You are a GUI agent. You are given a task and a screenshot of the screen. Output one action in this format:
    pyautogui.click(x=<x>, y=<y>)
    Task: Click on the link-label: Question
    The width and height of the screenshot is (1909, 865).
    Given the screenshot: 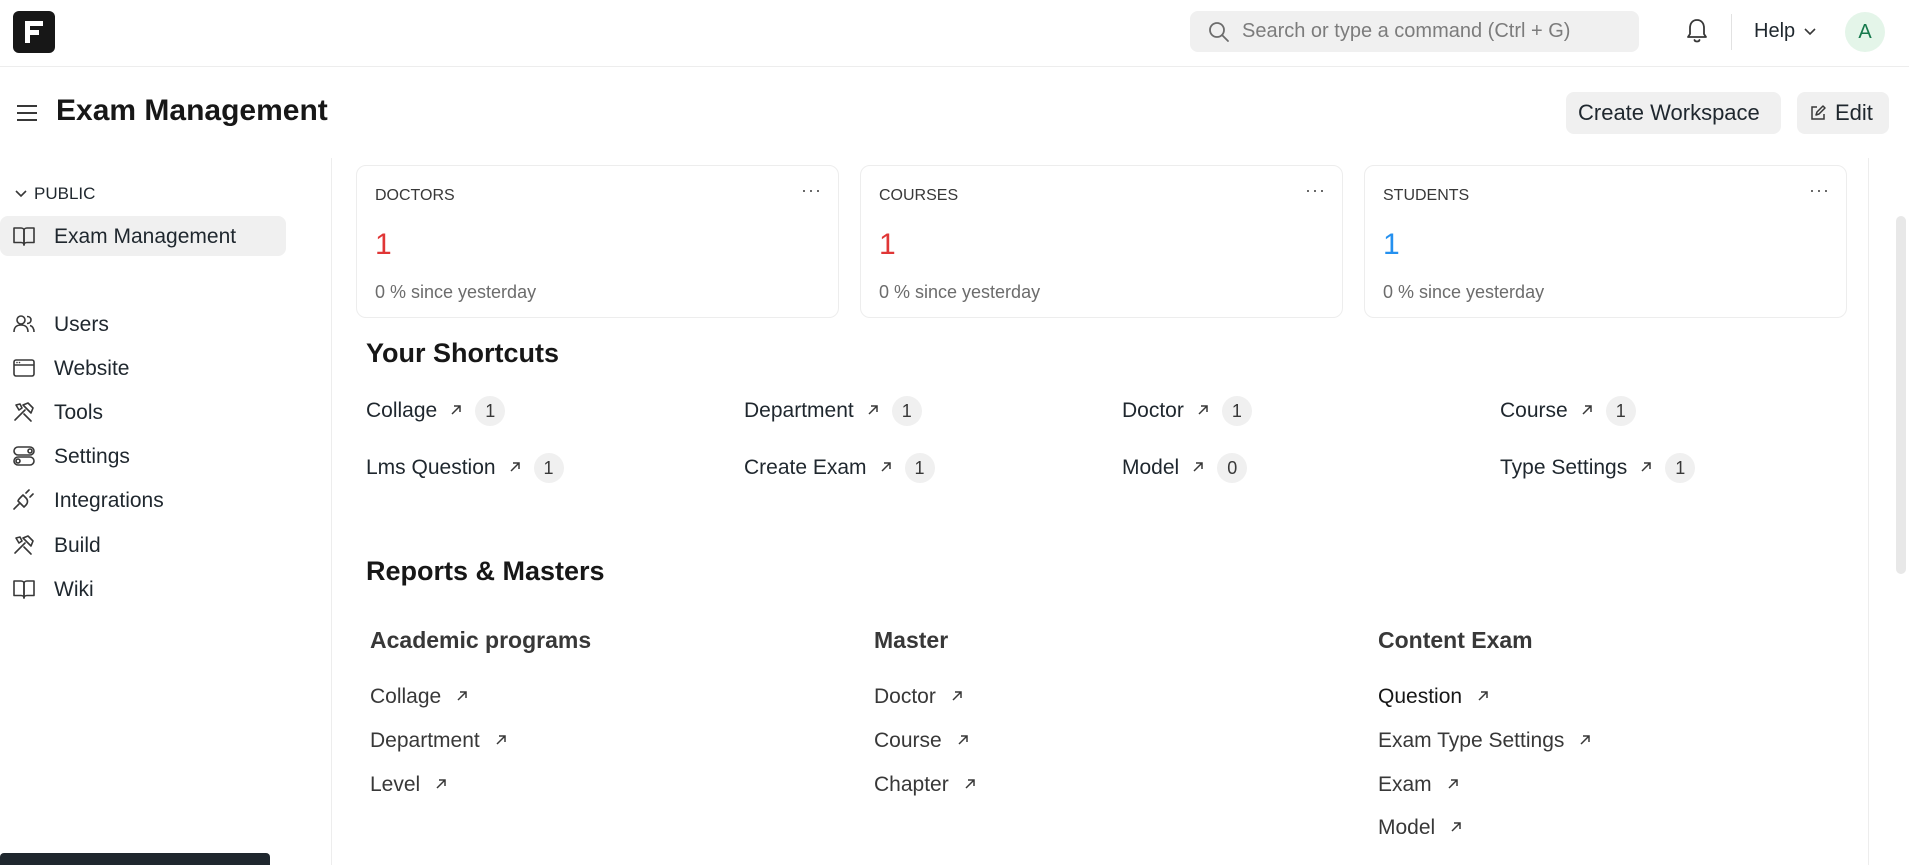 What is the action you would take?
    pyautogui.click(x=1420, y=696)
    